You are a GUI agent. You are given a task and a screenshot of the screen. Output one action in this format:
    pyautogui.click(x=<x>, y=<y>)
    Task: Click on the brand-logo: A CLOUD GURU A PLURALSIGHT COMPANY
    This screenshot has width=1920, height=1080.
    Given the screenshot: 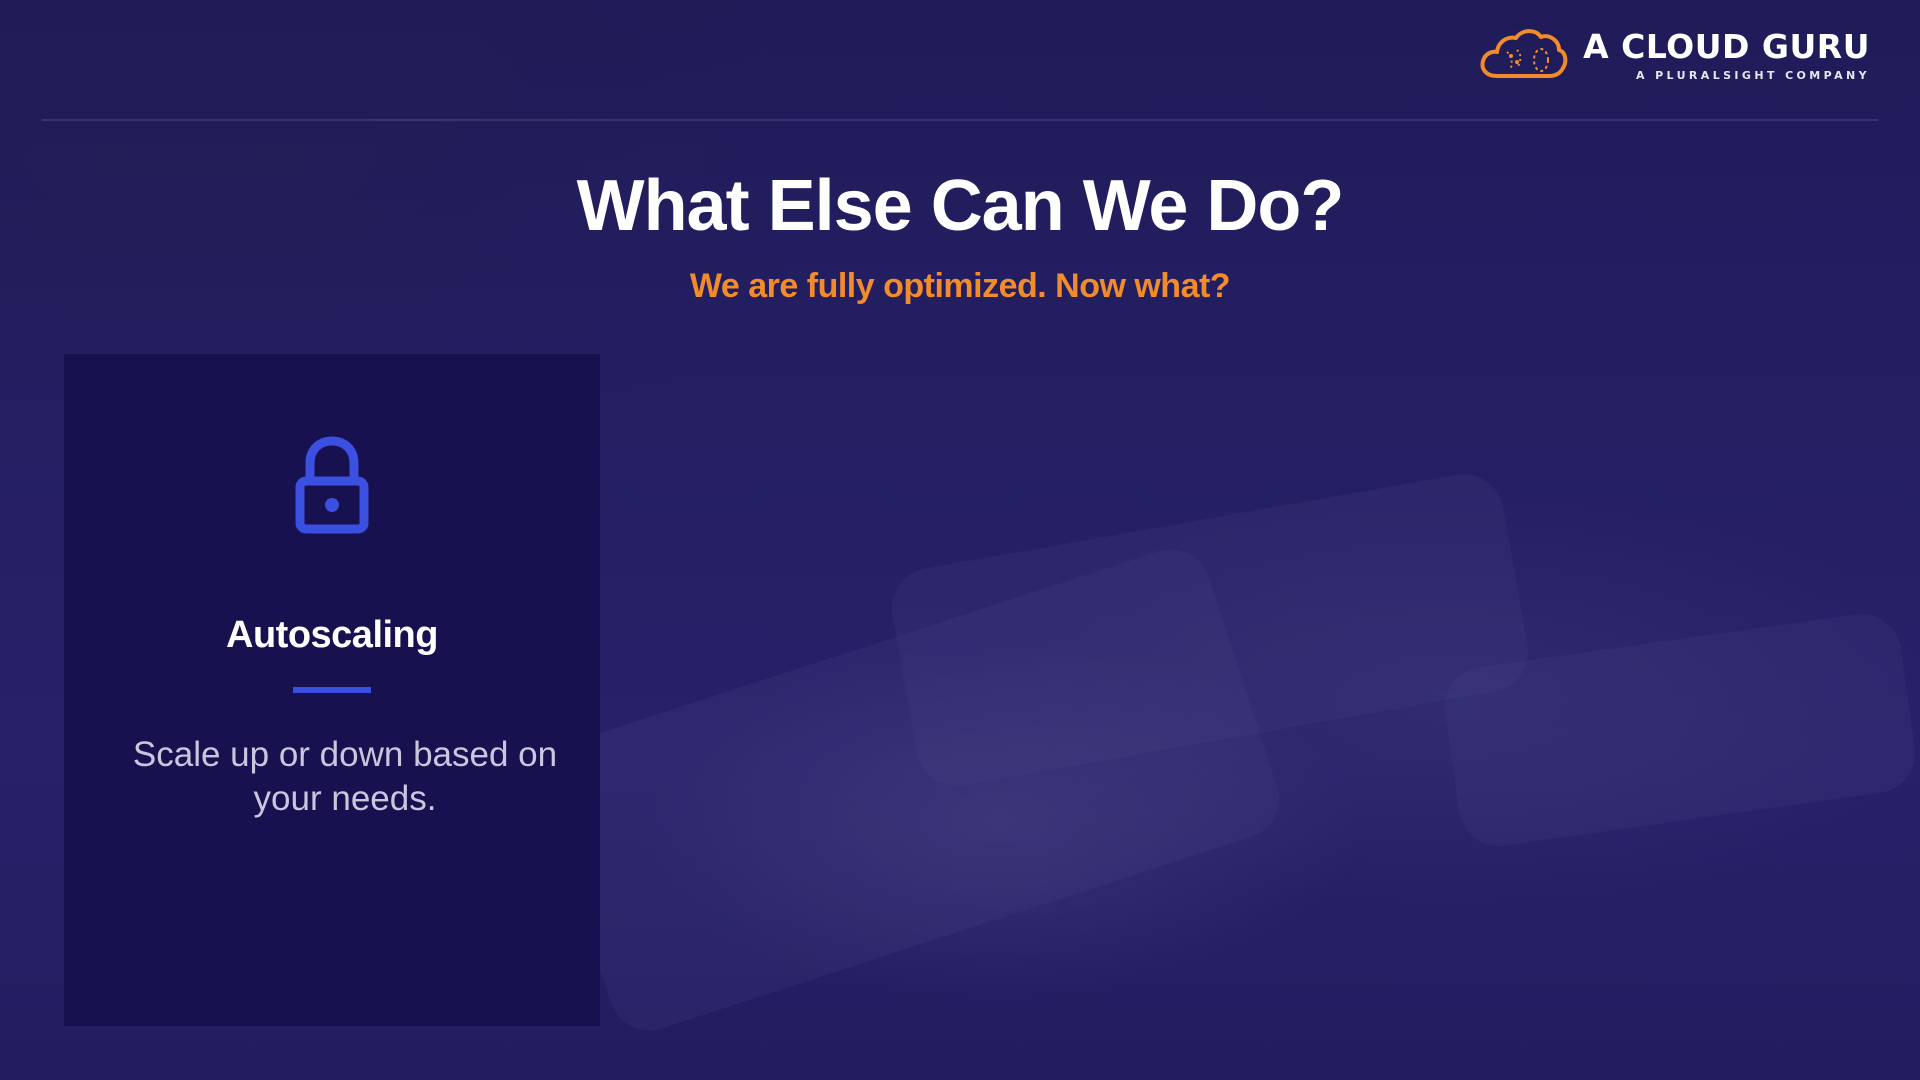 What is the action you would take?
    pyautogui.click(x=1673, y=54)
    